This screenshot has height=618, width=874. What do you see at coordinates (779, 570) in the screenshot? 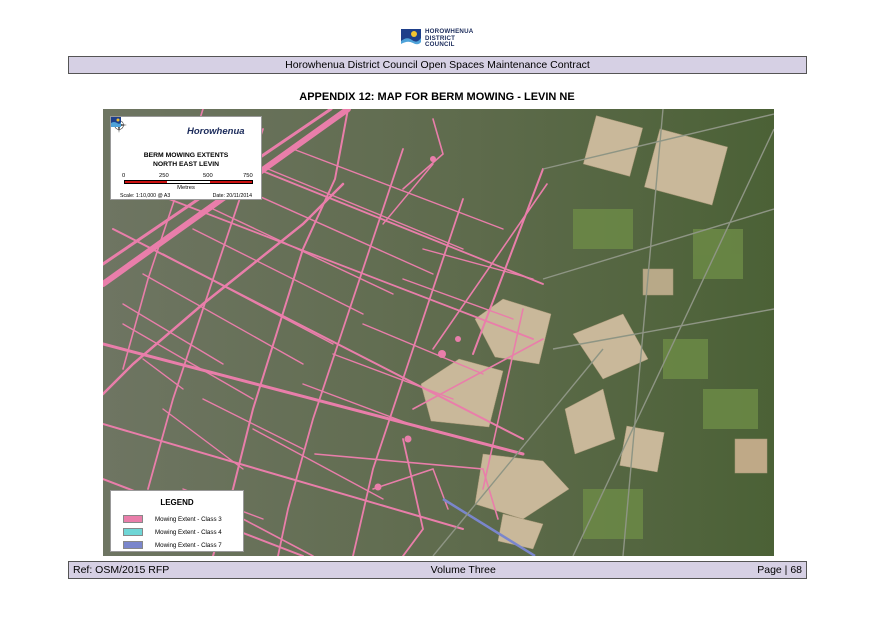
I see `footer-page-number: Page | 68` at bounding box center [779, 570].